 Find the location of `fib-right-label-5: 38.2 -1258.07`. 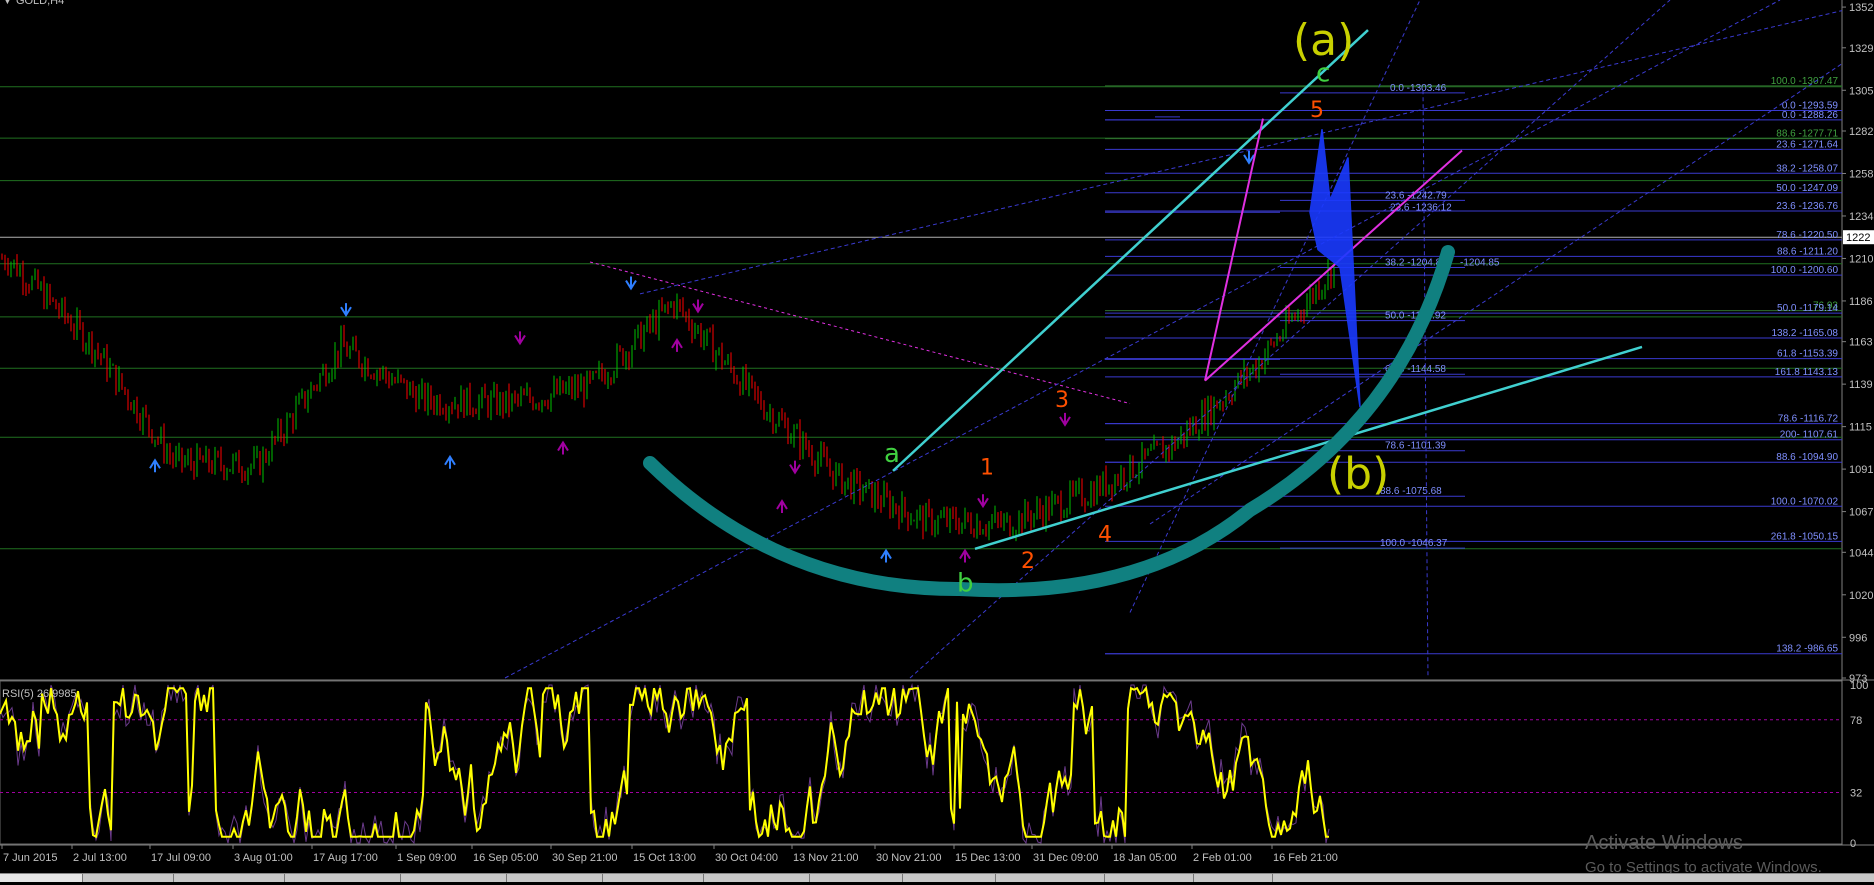

fib-right-label-5: 38.2 -1258.07 is located at coordinates (1807, 168).